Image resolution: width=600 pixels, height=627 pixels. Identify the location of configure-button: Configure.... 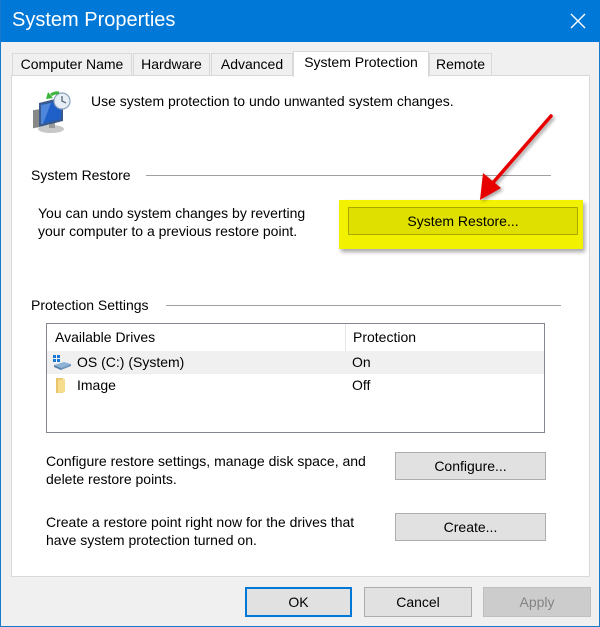
(470, 466).